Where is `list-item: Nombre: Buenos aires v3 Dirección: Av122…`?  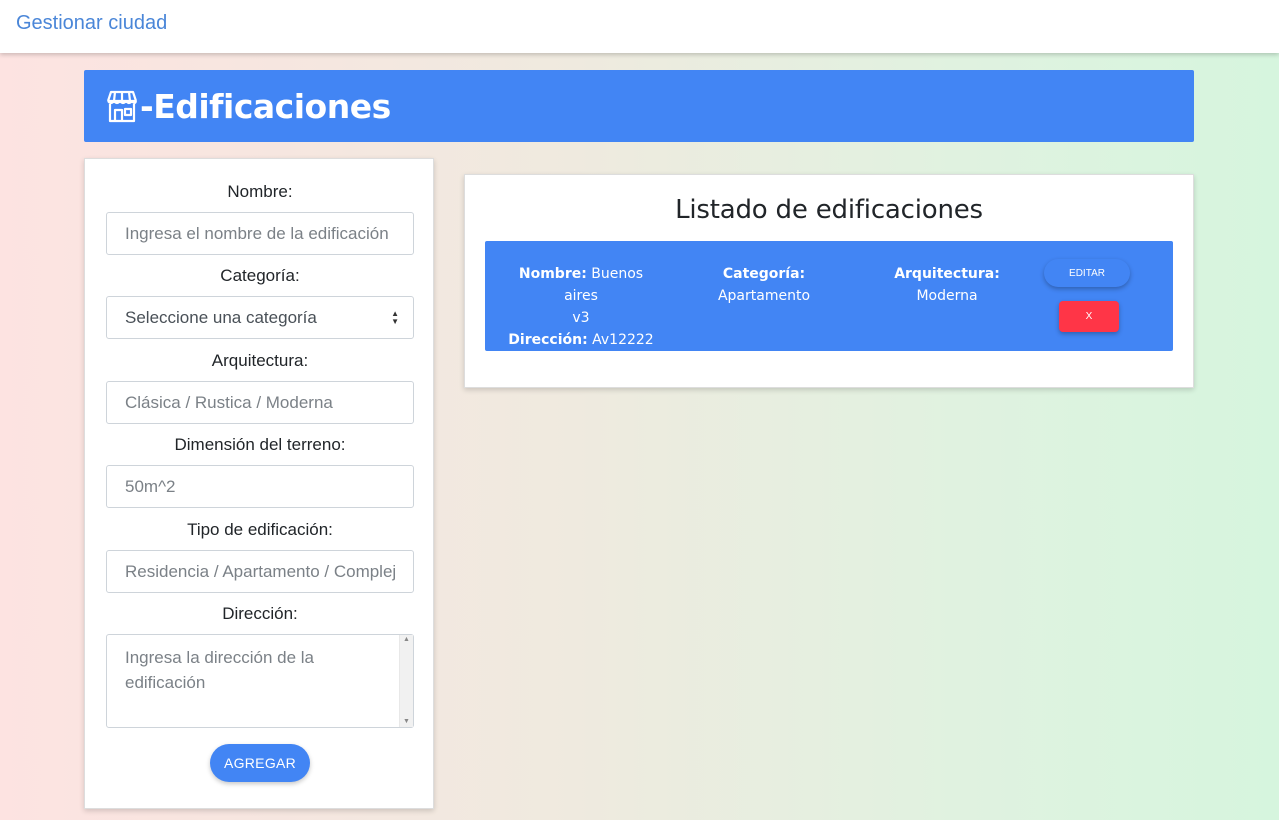
list-item: Nombre: Buenos aires v3 Dirección: Av122… is located at coordinates (829, 296).